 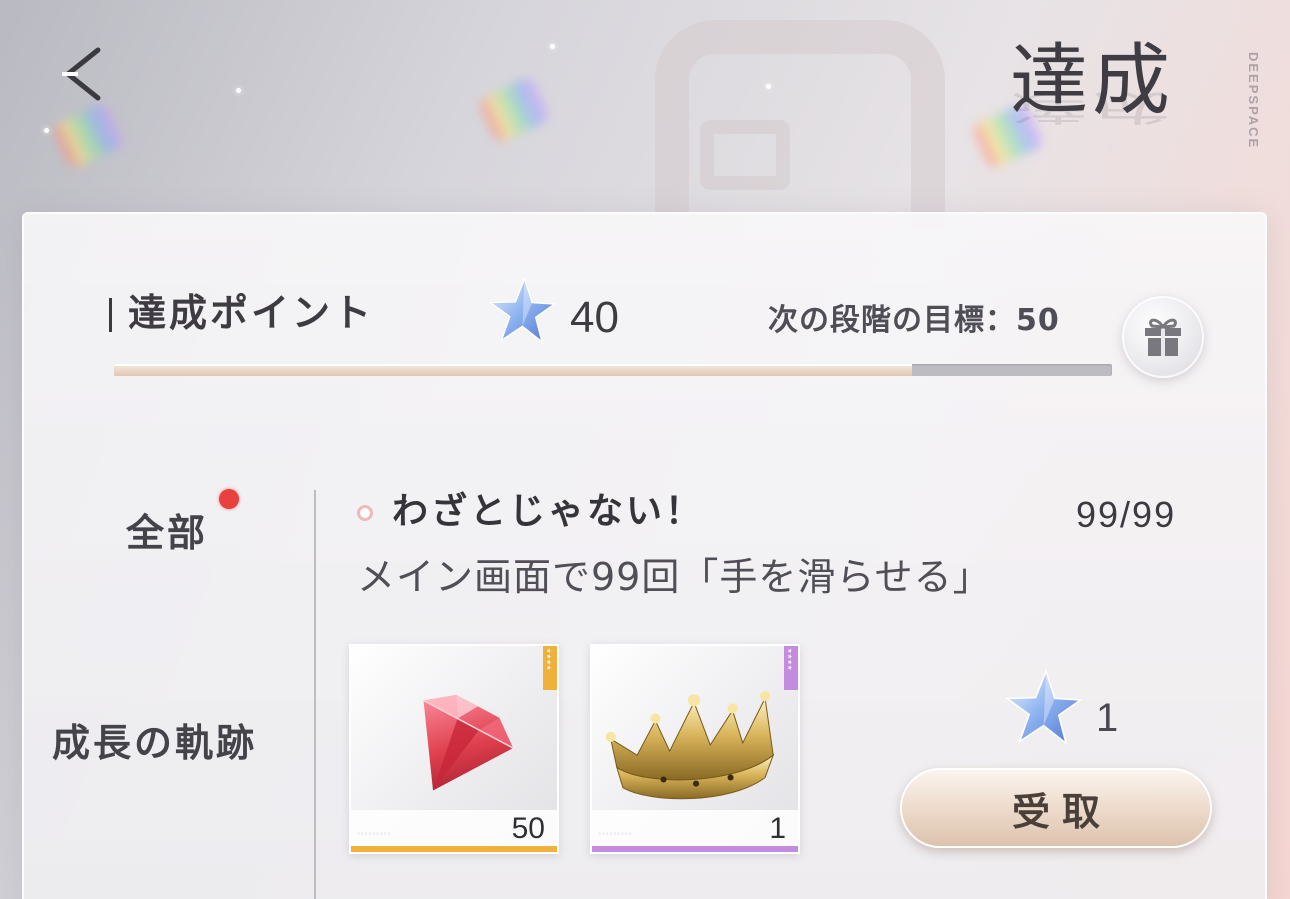 I want to click on back-button, so click(x=82, y=74).